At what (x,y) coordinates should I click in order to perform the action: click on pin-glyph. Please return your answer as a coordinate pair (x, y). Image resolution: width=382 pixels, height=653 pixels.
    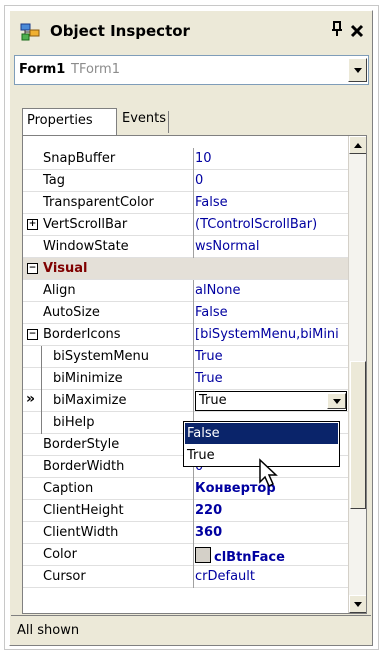
    Looking at the image, I should click on (337, 28).